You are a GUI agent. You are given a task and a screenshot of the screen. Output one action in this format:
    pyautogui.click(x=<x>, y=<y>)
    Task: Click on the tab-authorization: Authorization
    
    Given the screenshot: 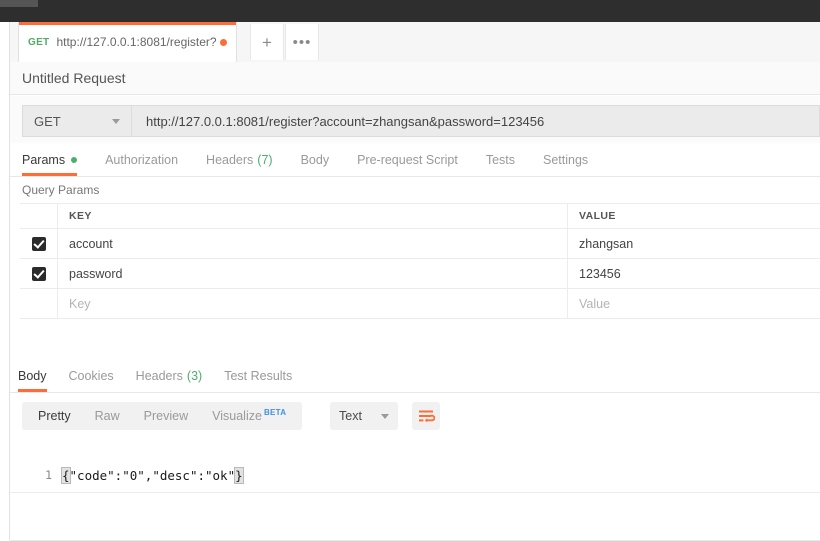 What is the action you would take?
    pyautogui.click(x=141, y=159)
    